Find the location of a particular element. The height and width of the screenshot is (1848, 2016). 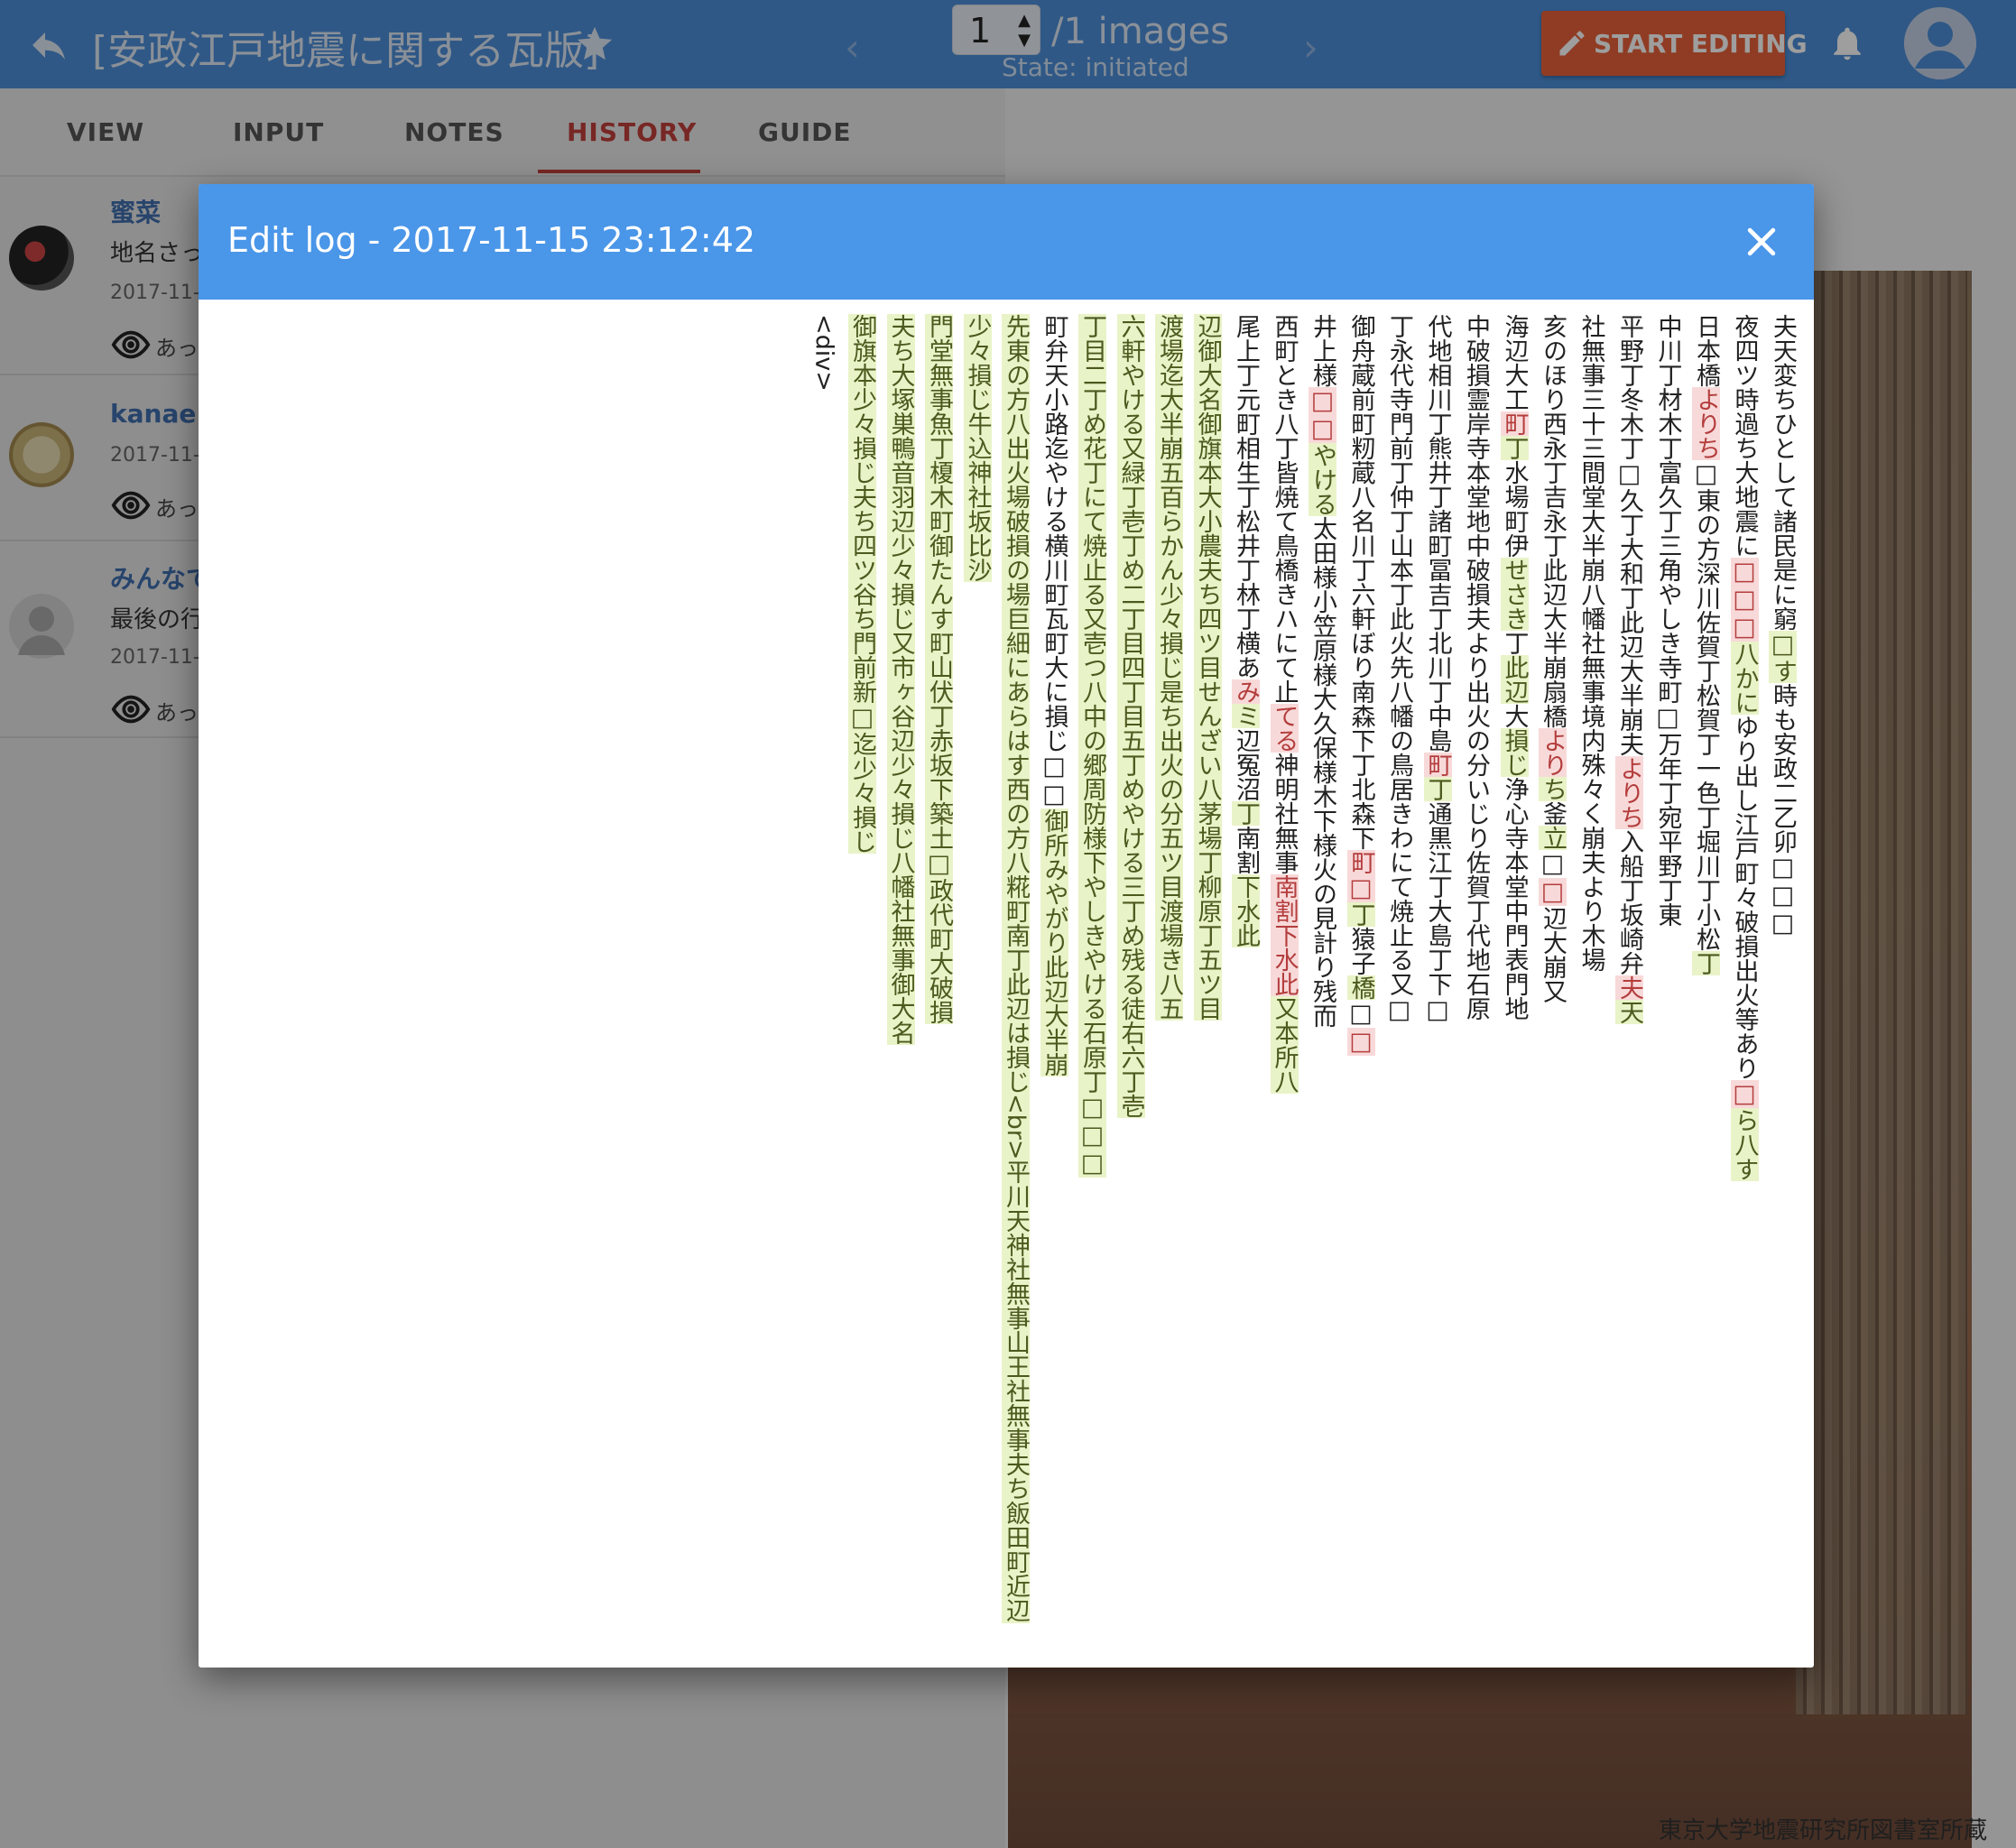

diff-insertion: 渡場迄大半崩五百らかん少々損じ是ち出火の分五ツ目渡場き八五 is located at coordinates (1169, 667).